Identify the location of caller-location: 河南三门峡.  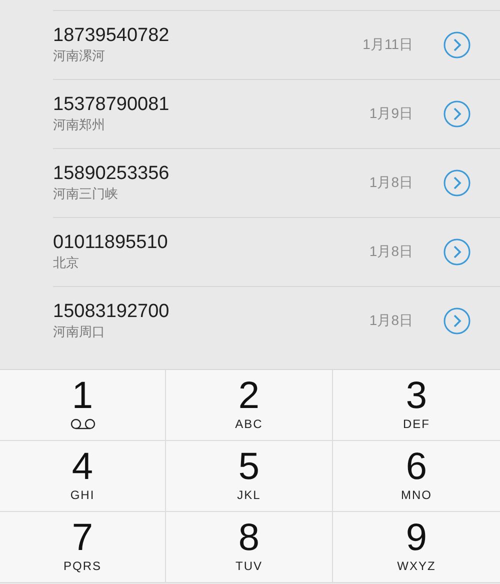
(85, 194).